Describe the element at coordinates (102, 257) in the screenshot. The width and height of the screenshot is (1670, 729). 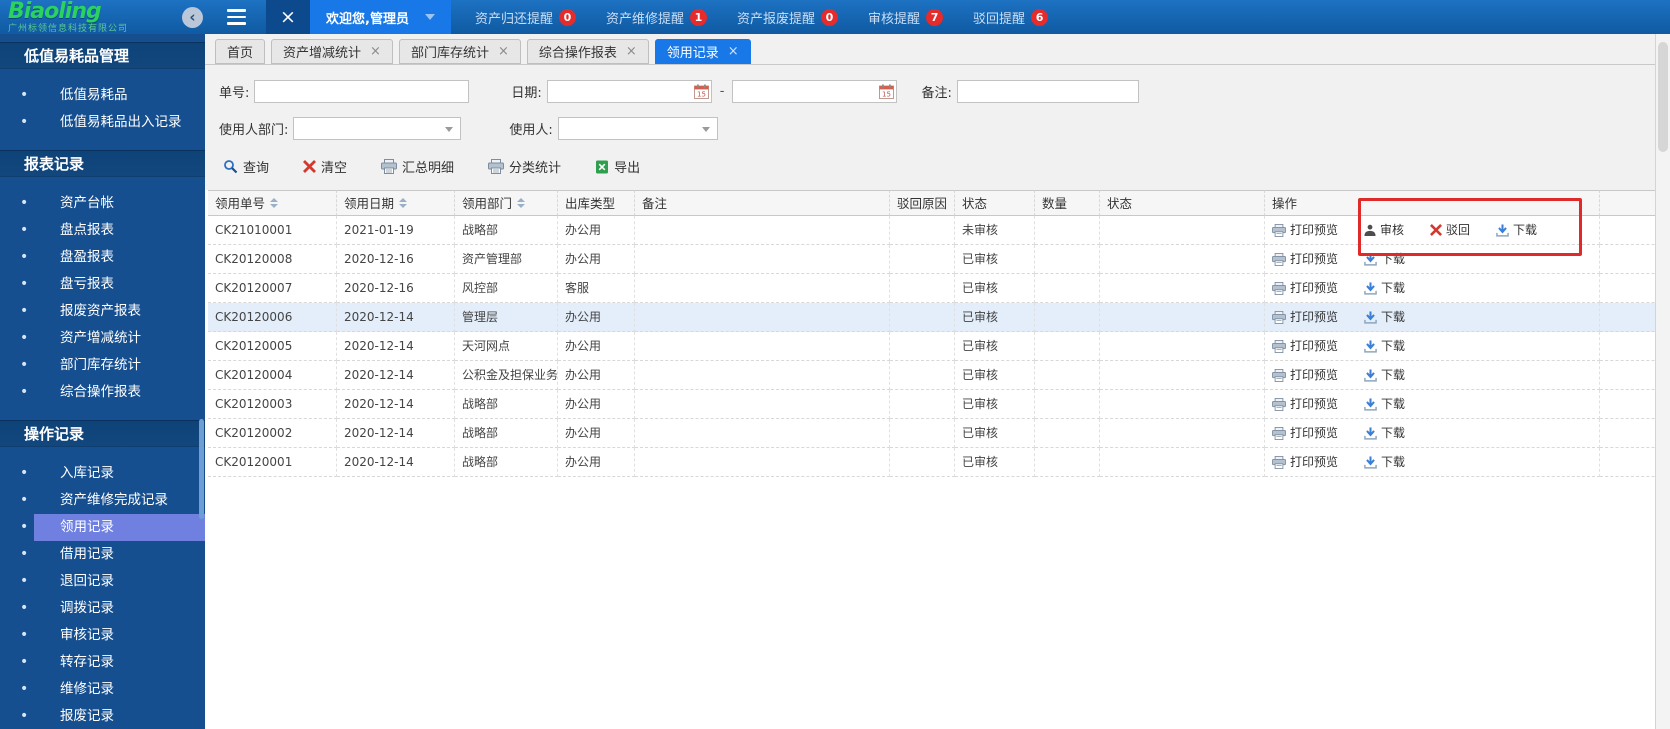
I see `sidebar-item: • 盘盈报表` at that location.